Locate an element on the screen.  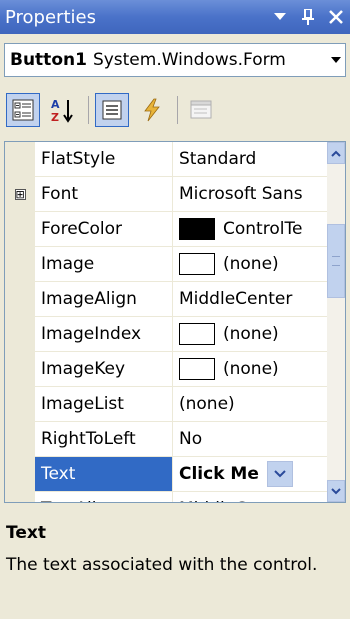
property-row-forecolor: ForeColor ControlTe is located at coordinates (166, 229).